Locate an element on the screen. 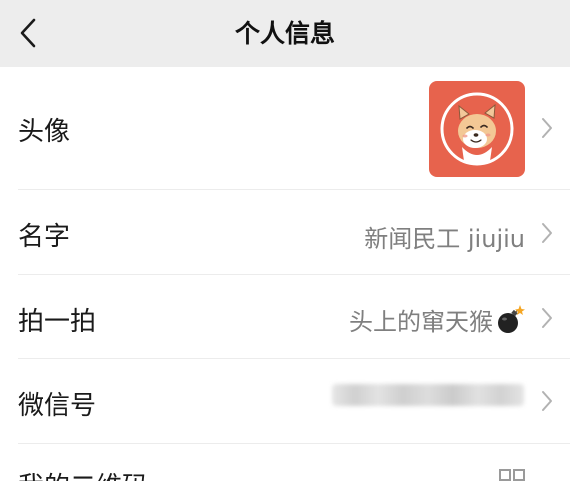 Image resolution: width=570 pixels, height=481 pixels. qr-code-label: 我的二维码 is located at coordinates (83, 473).